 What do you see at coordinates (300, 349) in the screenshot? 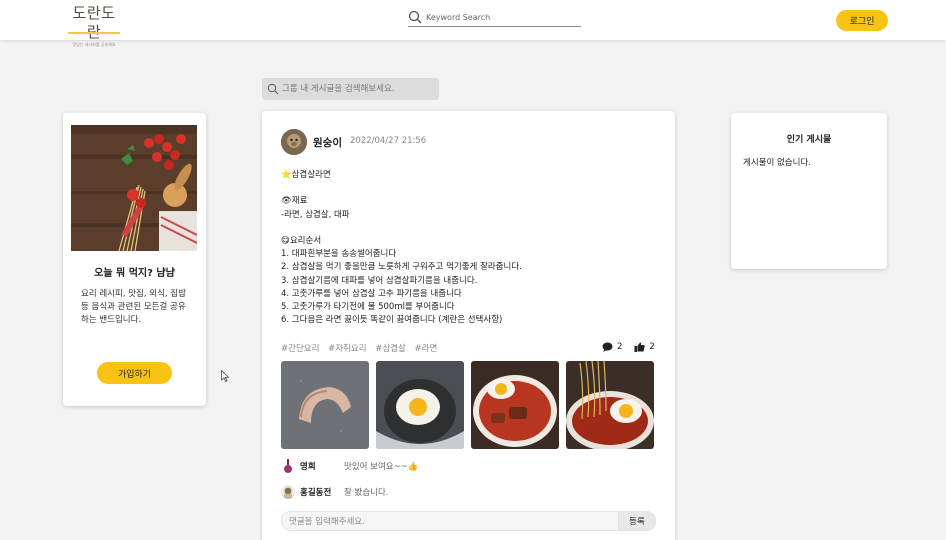
I see `tag: #간단요리` at bounding box center [300, 349].